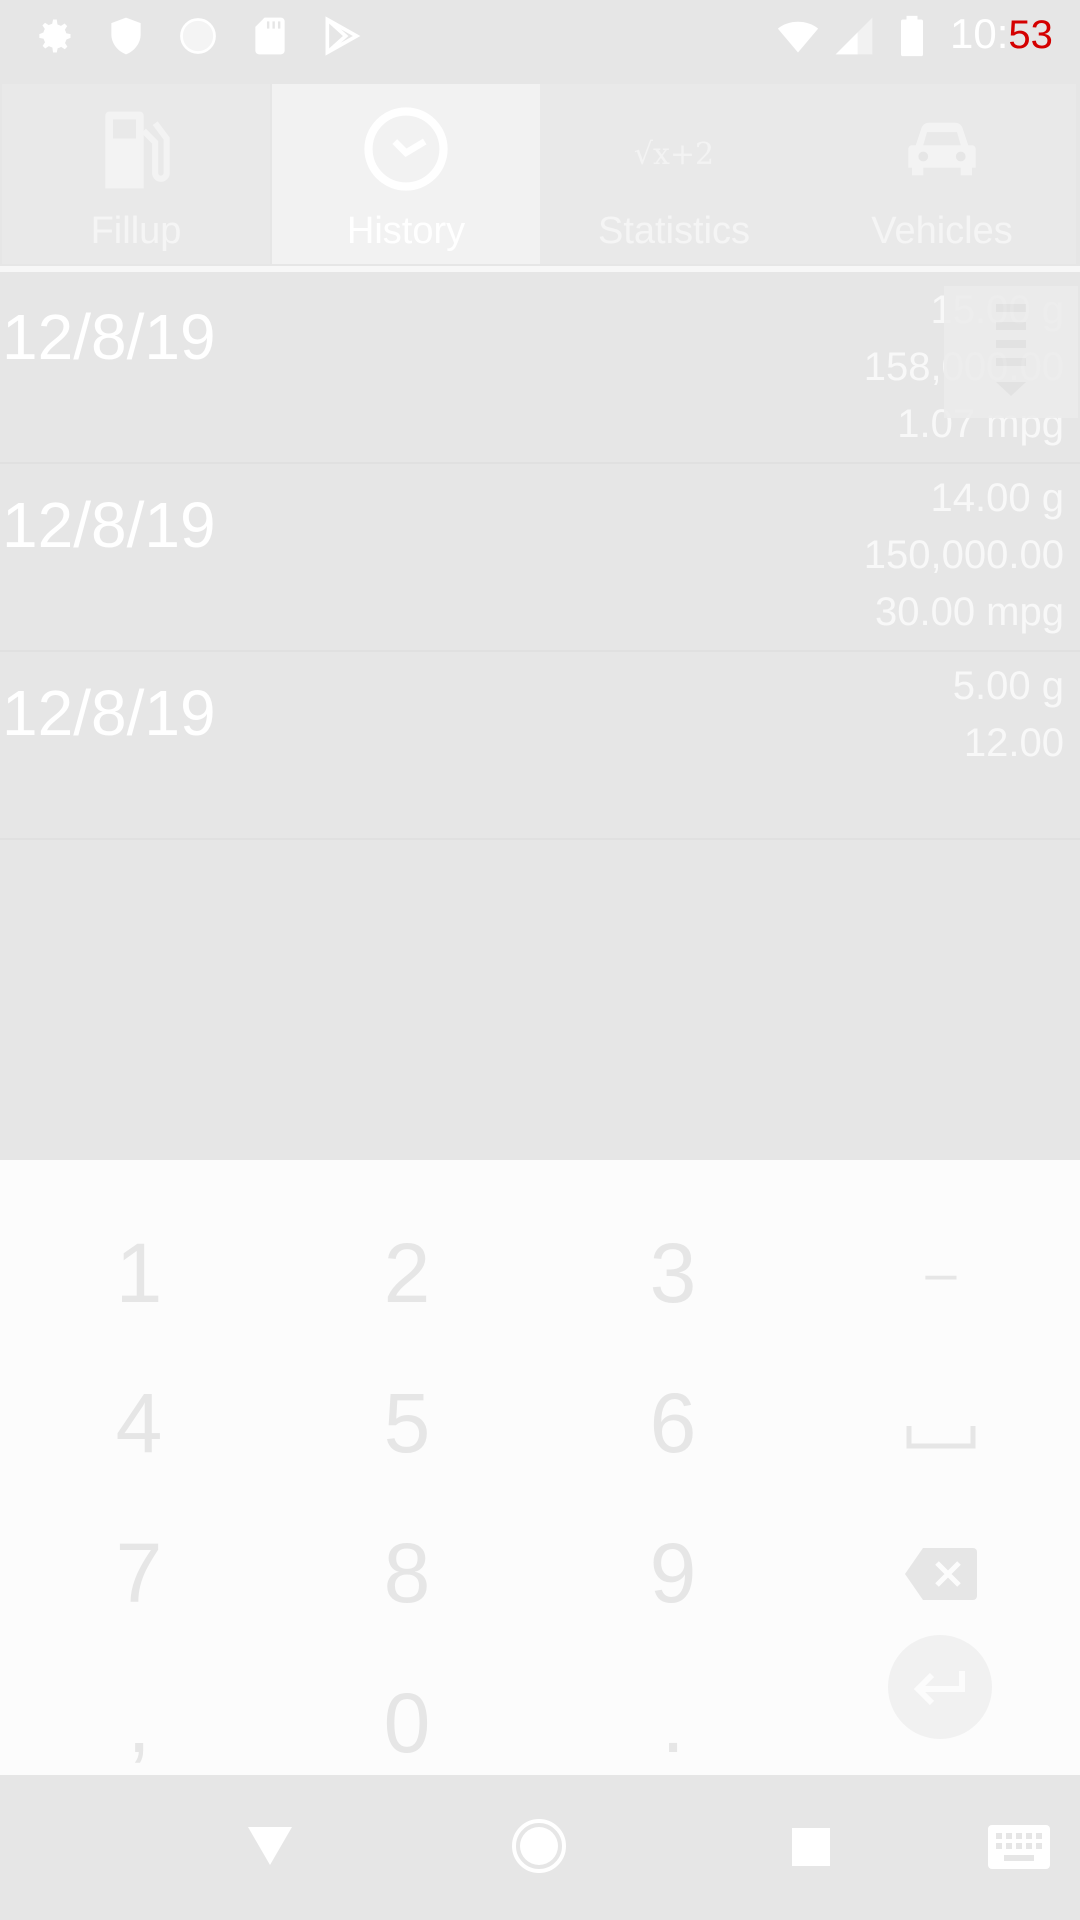 The height and width of the screenshot is (1920, 1080). I want to click on enter-icon, so click(939, 1688).